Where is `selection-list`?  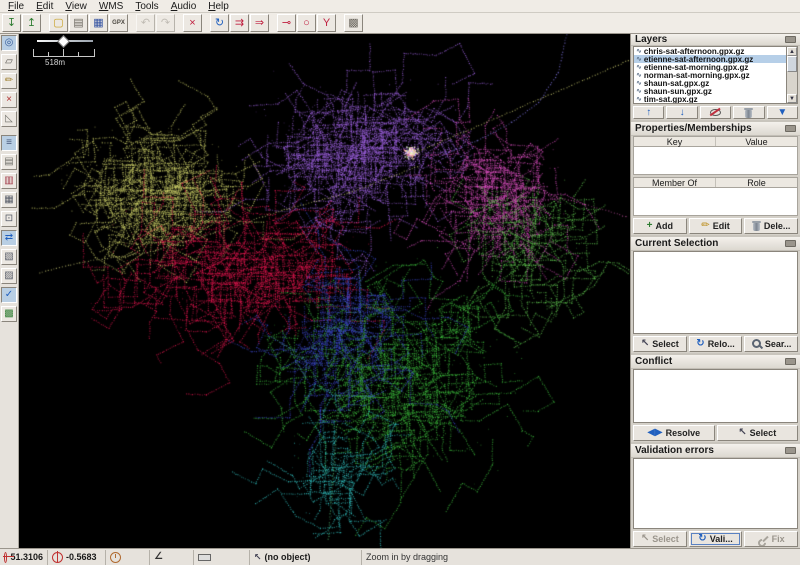
selection-list is located at coordinates (715, 292).